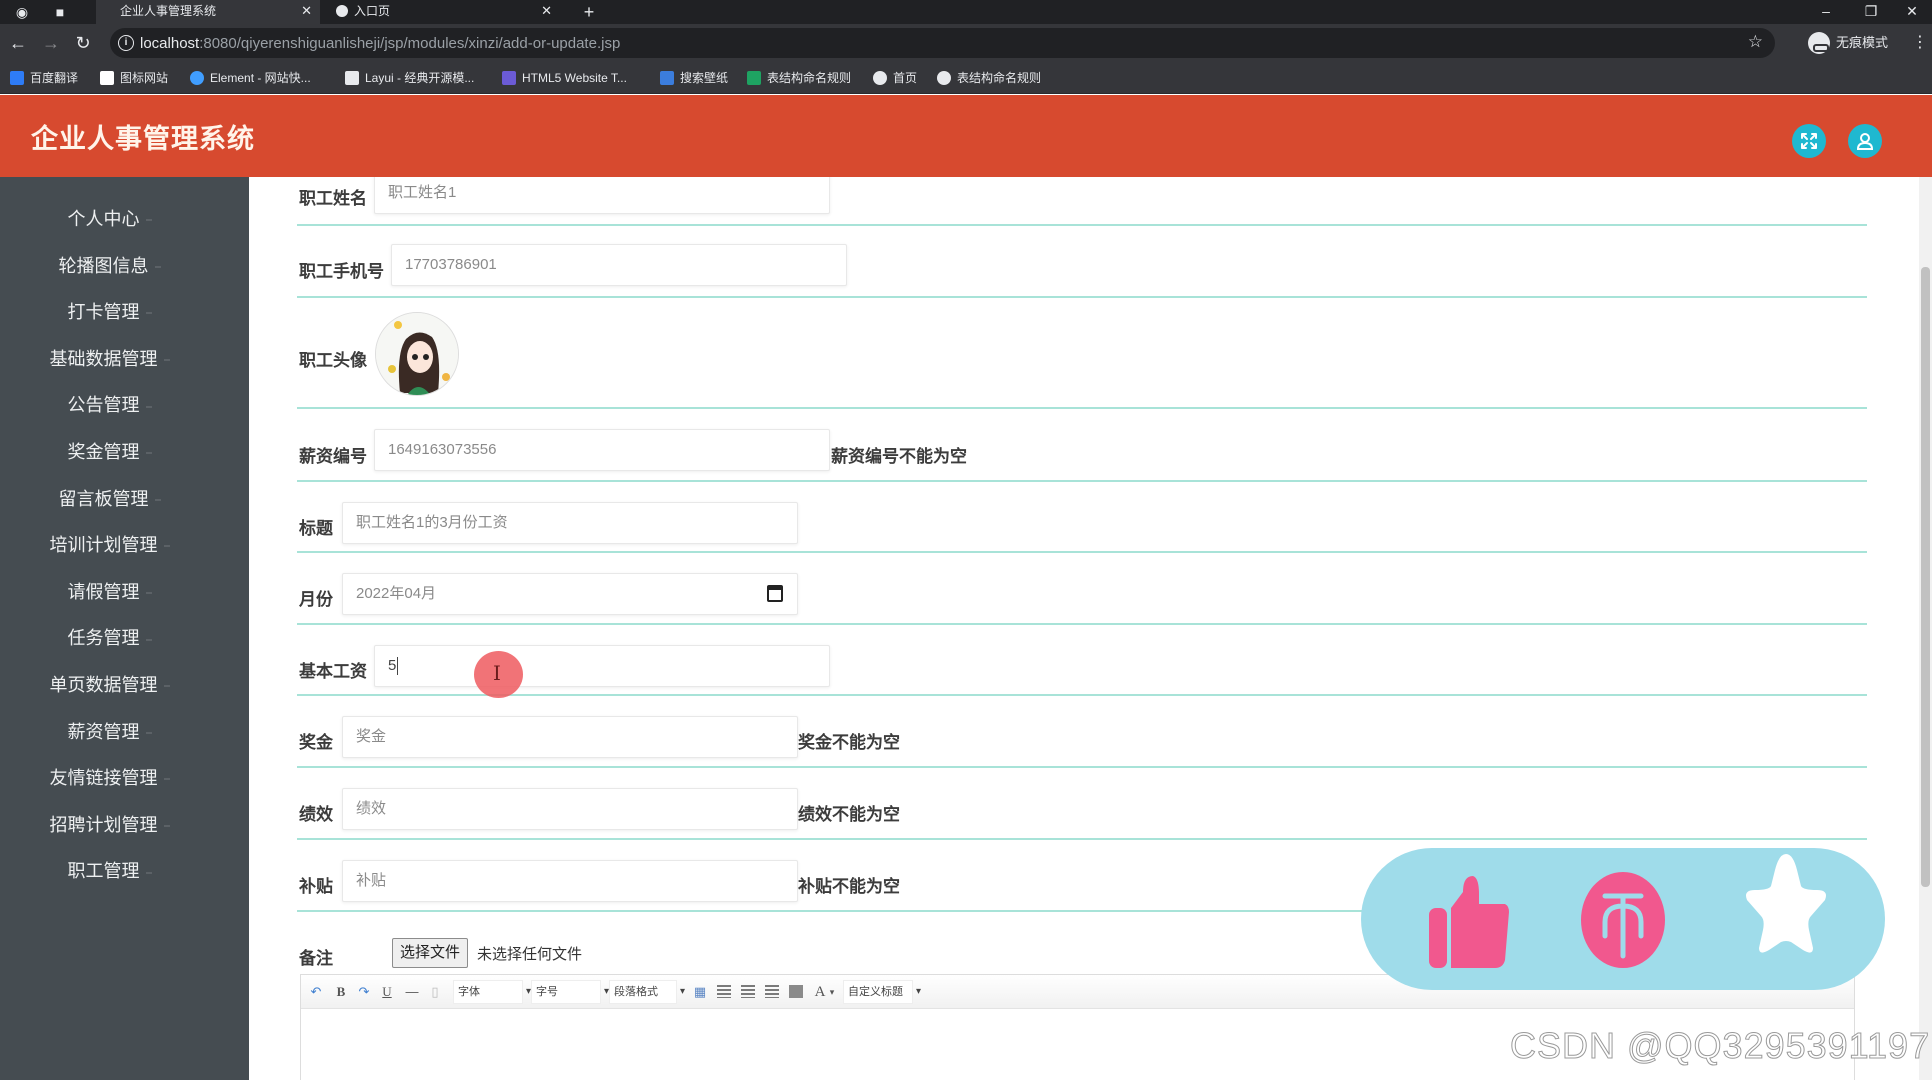 This screenshot has width=1932, height=1080. I want to click on sidebar-item-label: 打卡管理, so click(103, 312).